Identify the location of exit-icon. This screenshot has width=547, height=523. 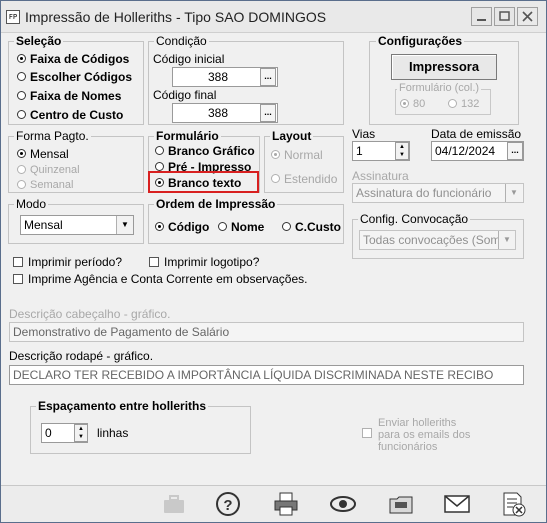
(514, 504).